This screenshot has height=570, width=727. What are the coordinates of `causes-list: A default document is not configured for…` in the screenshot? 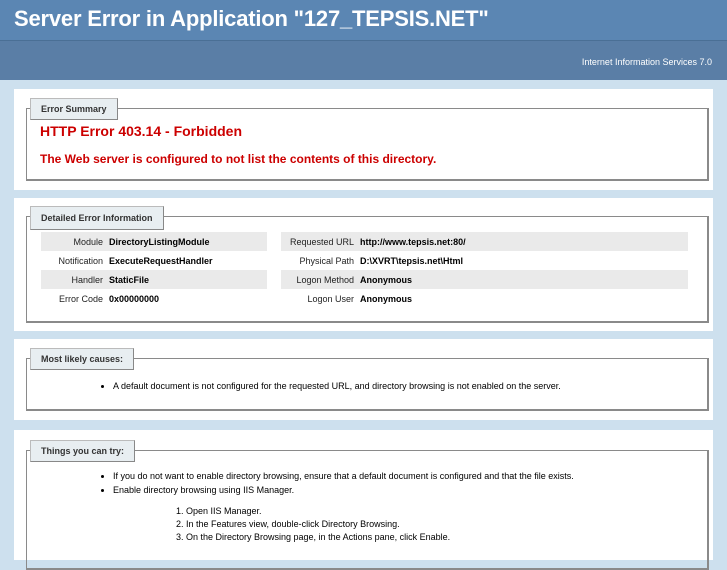 It's located at (337, 388).